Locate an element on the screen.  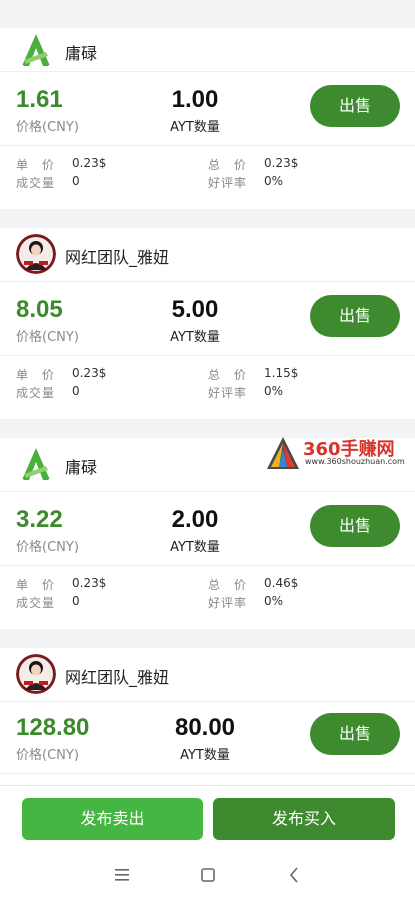
quantity-value: 2.00 is located at coordinates (195, 519).